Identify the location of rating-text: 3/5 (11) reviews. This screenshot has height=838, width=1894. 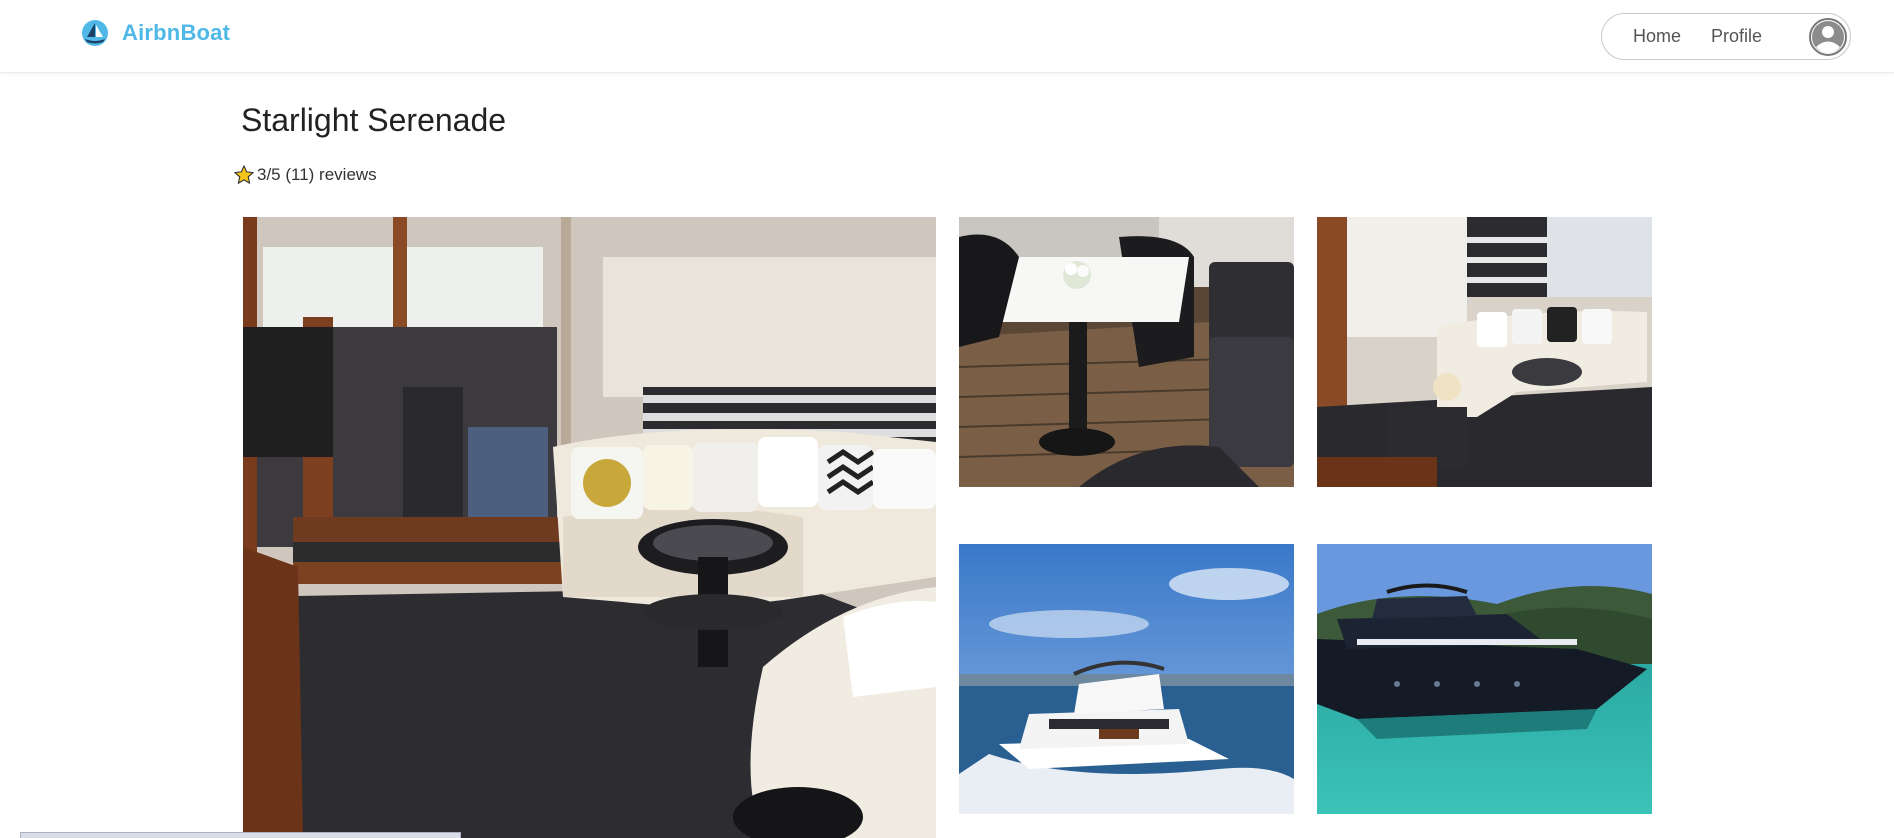
(317, 174).